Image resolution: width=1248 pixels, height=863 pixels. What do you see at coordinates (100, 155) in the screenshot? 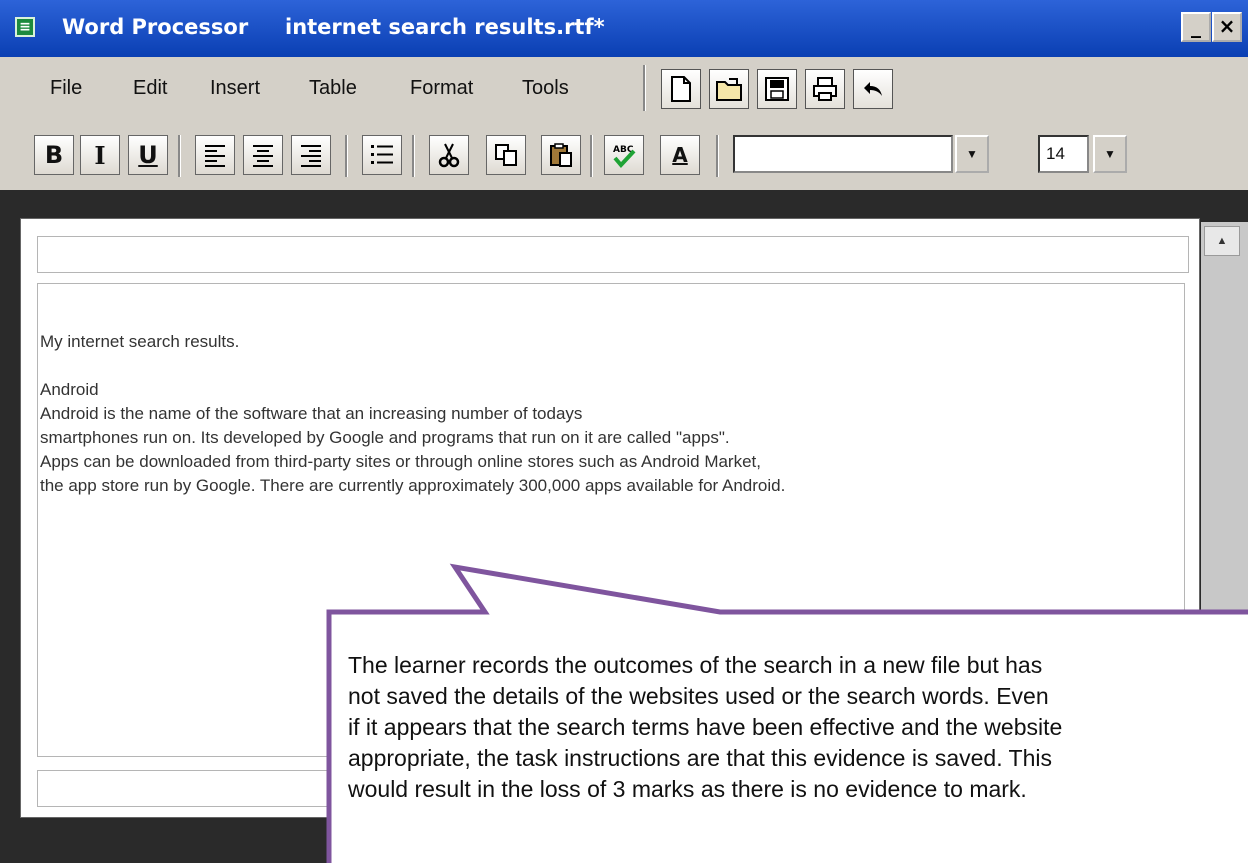
I see `italic-button: I` at bounding box center [100, 155].